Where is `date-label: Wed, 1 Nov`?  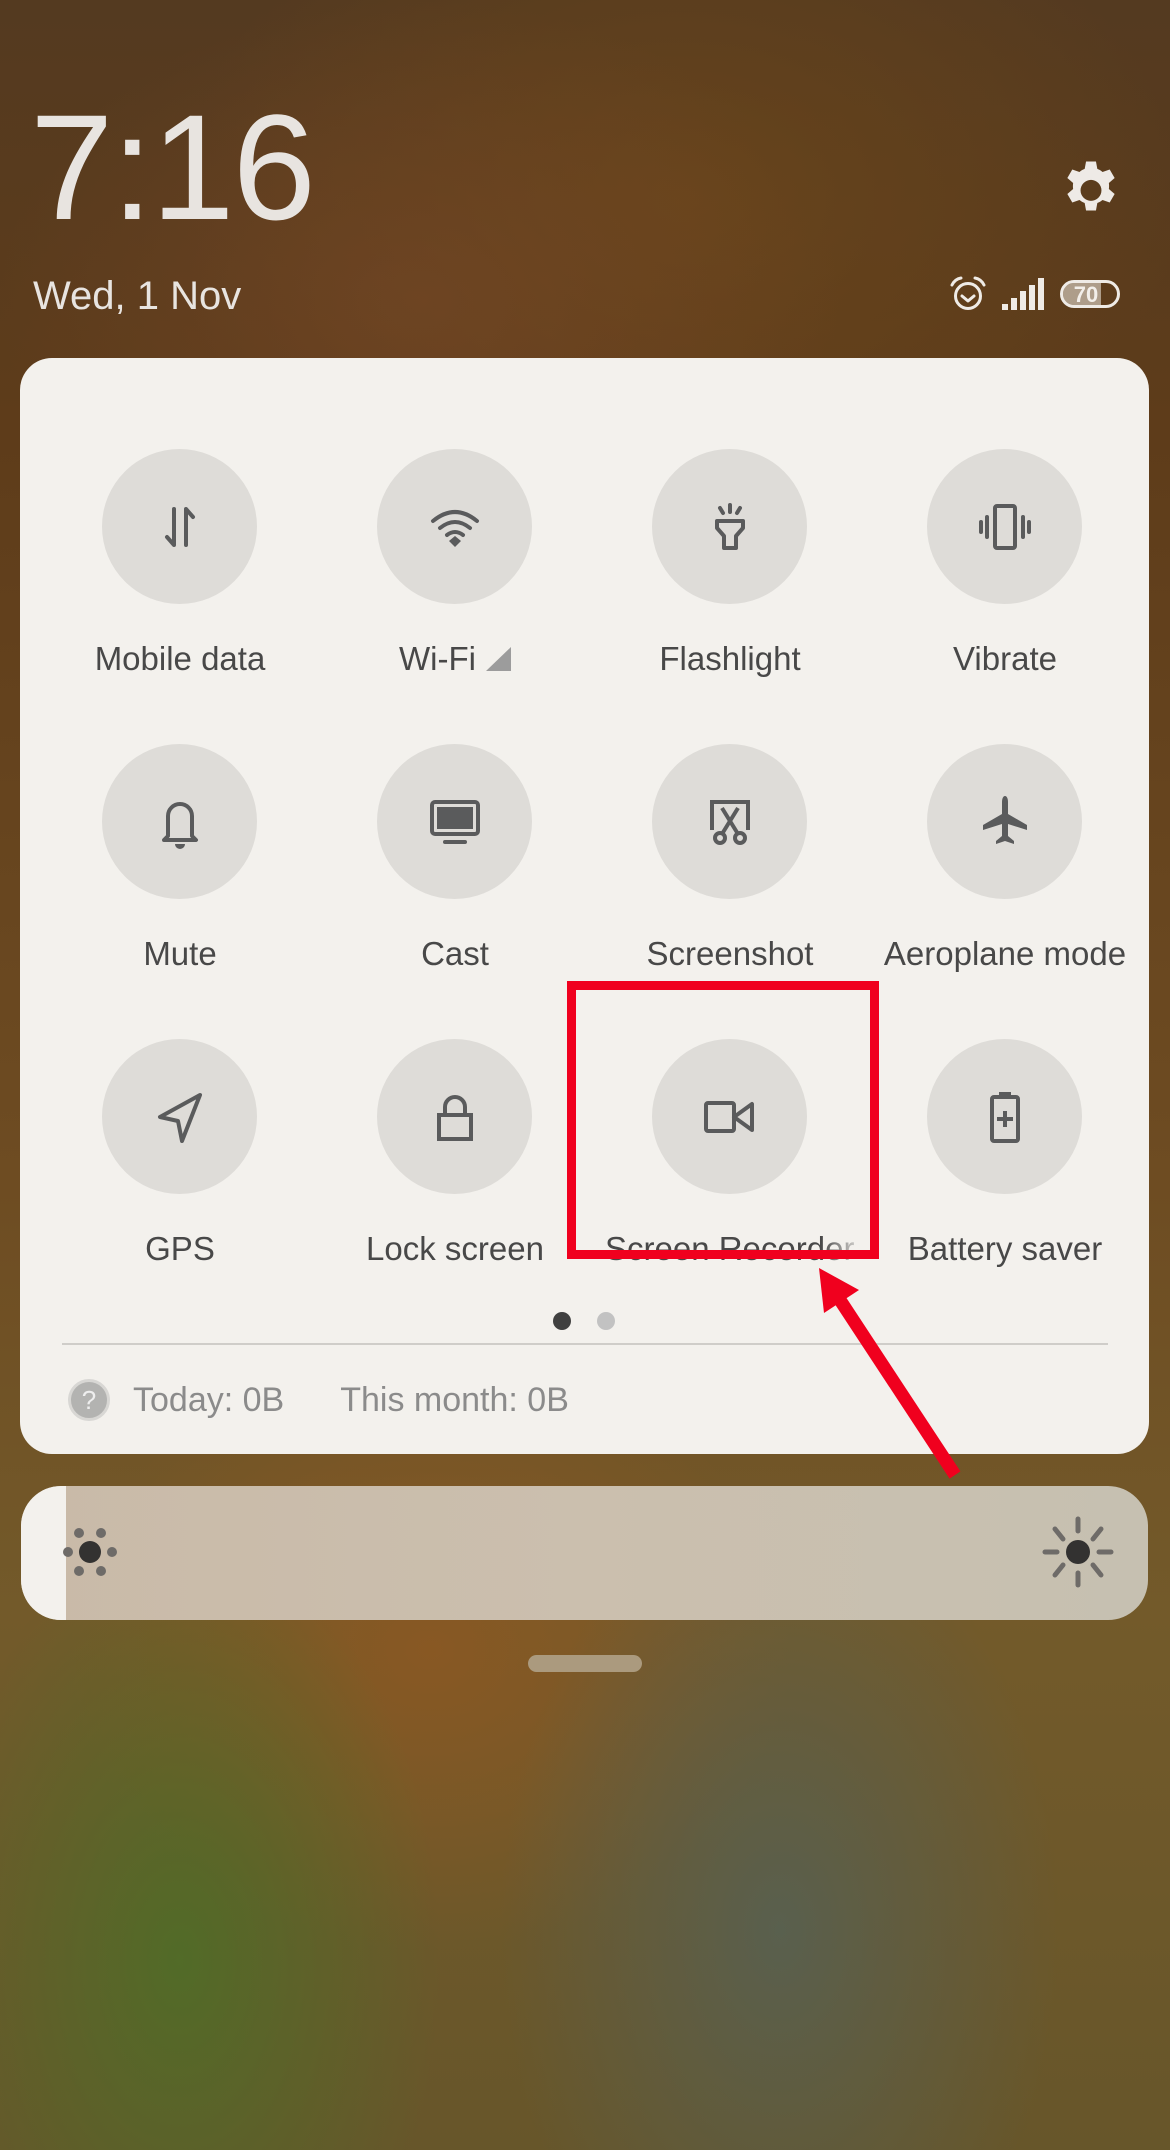 date-label: Wed, 1 Nov is located at coordinates (137, 296).